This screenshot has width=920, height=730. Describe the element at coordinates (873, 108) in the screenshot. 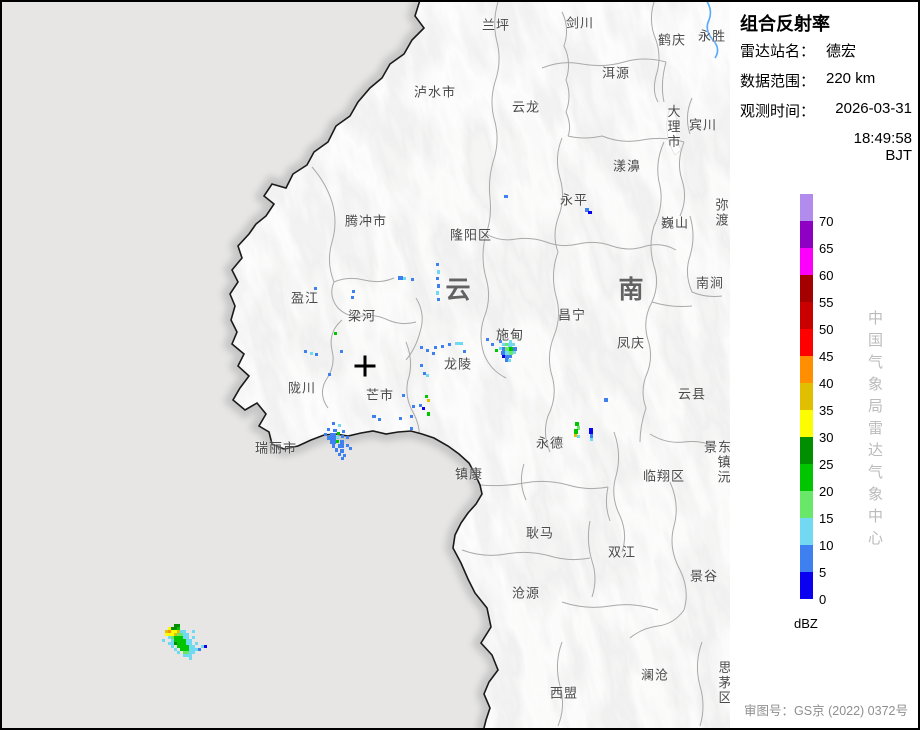

I see `obs-date-value: 2026-03-31` at that location.